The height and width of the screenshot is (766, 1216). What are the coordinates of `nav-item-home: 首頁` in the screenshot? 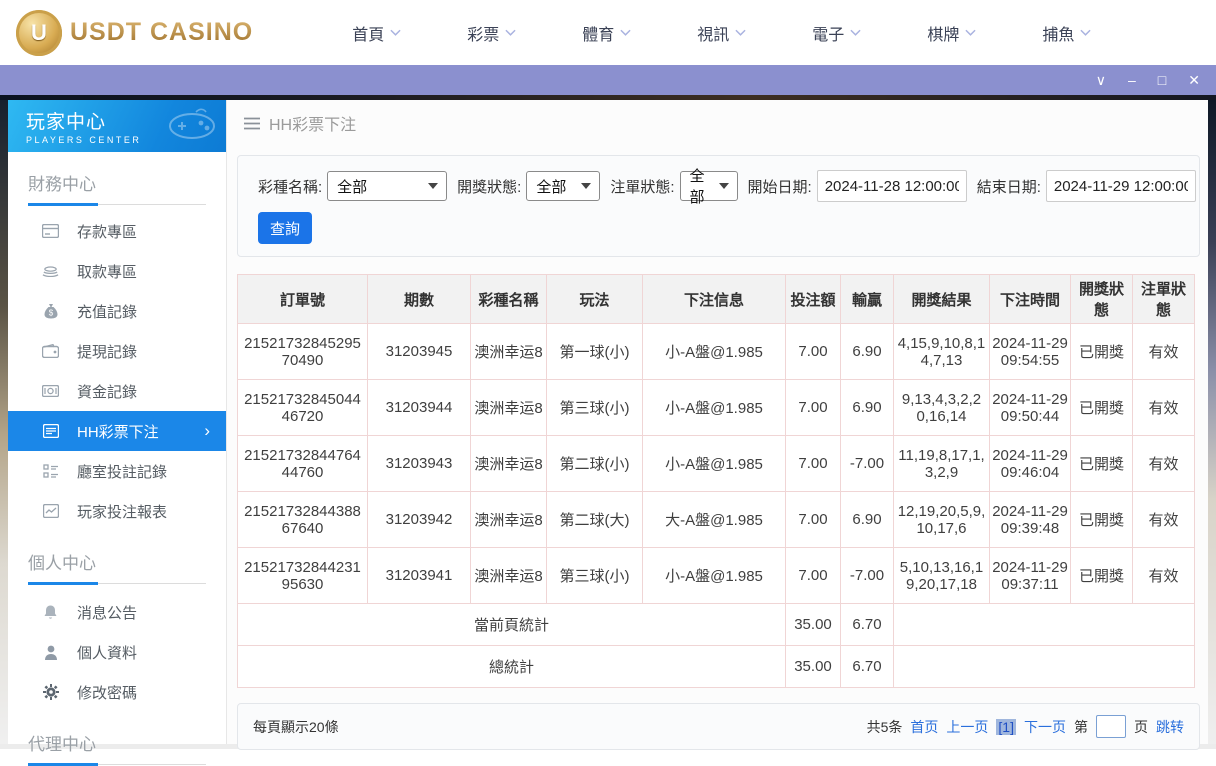 It's located at (376, 33).